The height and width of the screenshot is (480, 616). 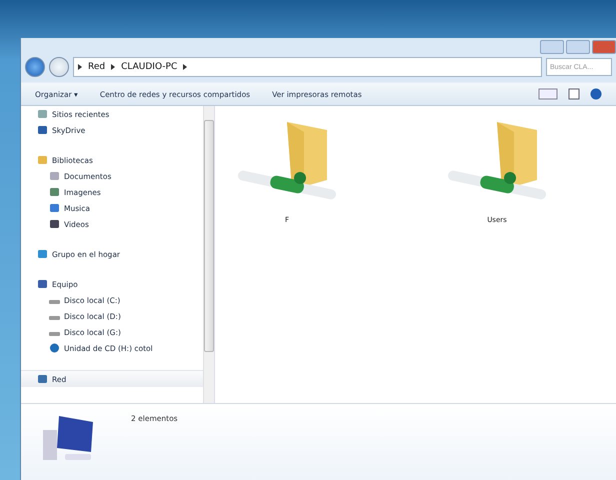 I want to click on close-button, so click(x=604, y=47).